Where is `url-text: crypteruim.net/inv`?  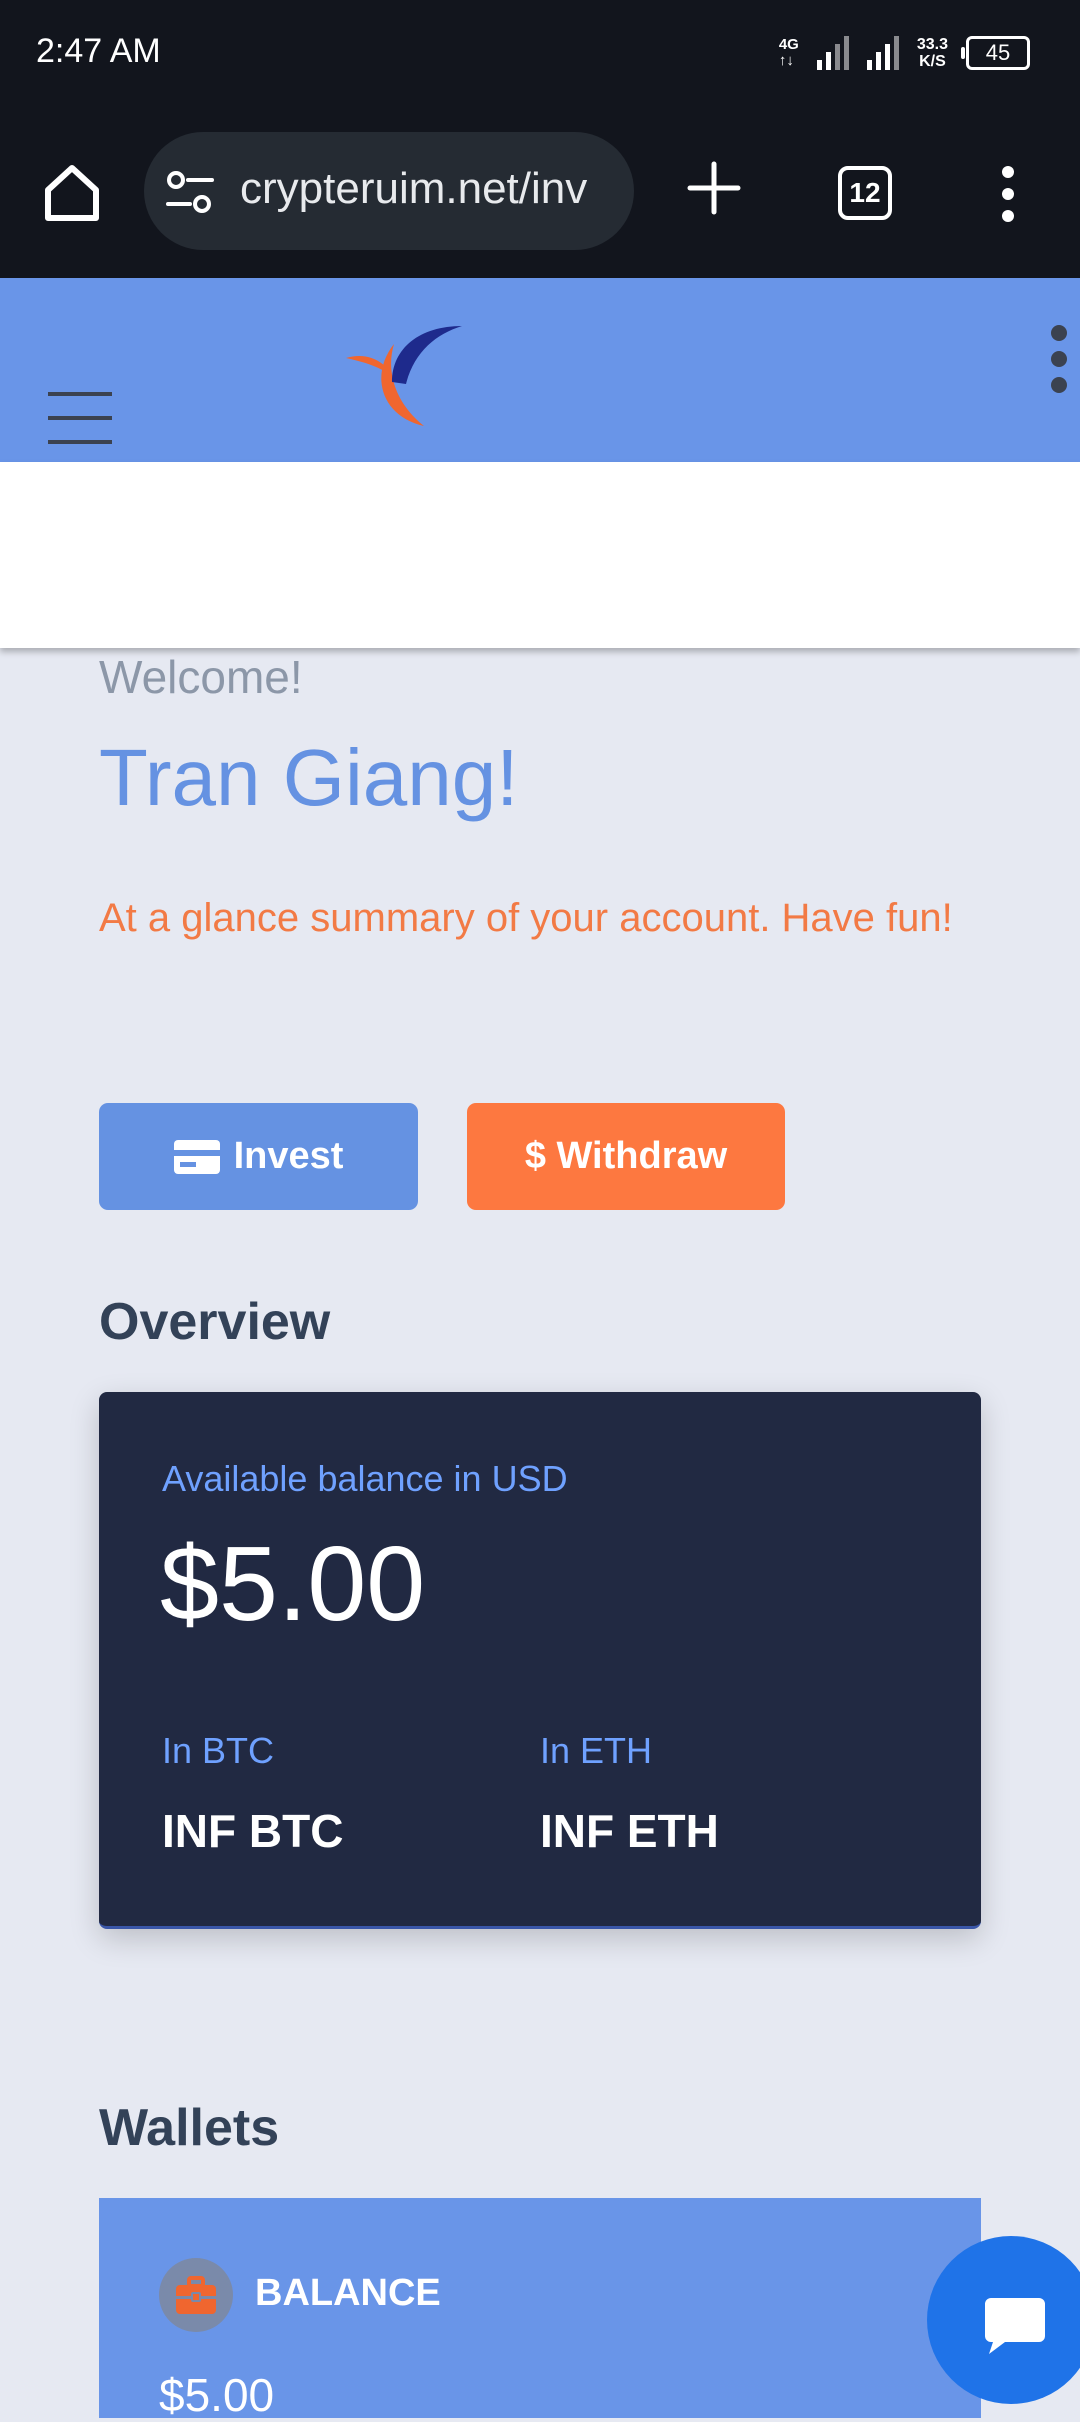
url-text: crypteruim.net/inv is located at coordinates (430, 192).